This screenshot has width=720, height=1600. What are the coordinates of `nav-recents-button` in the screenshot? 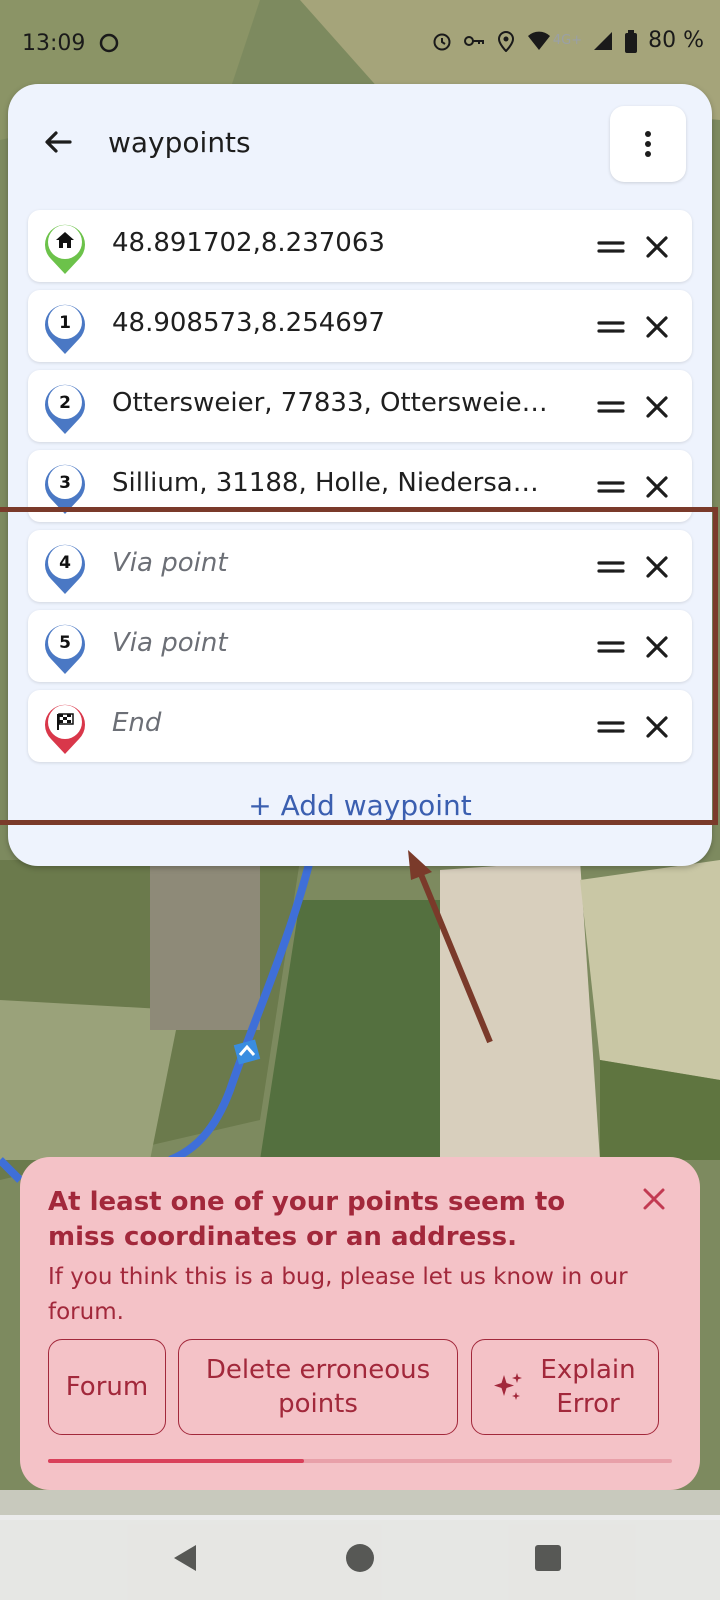 It's located at (548, 1558).